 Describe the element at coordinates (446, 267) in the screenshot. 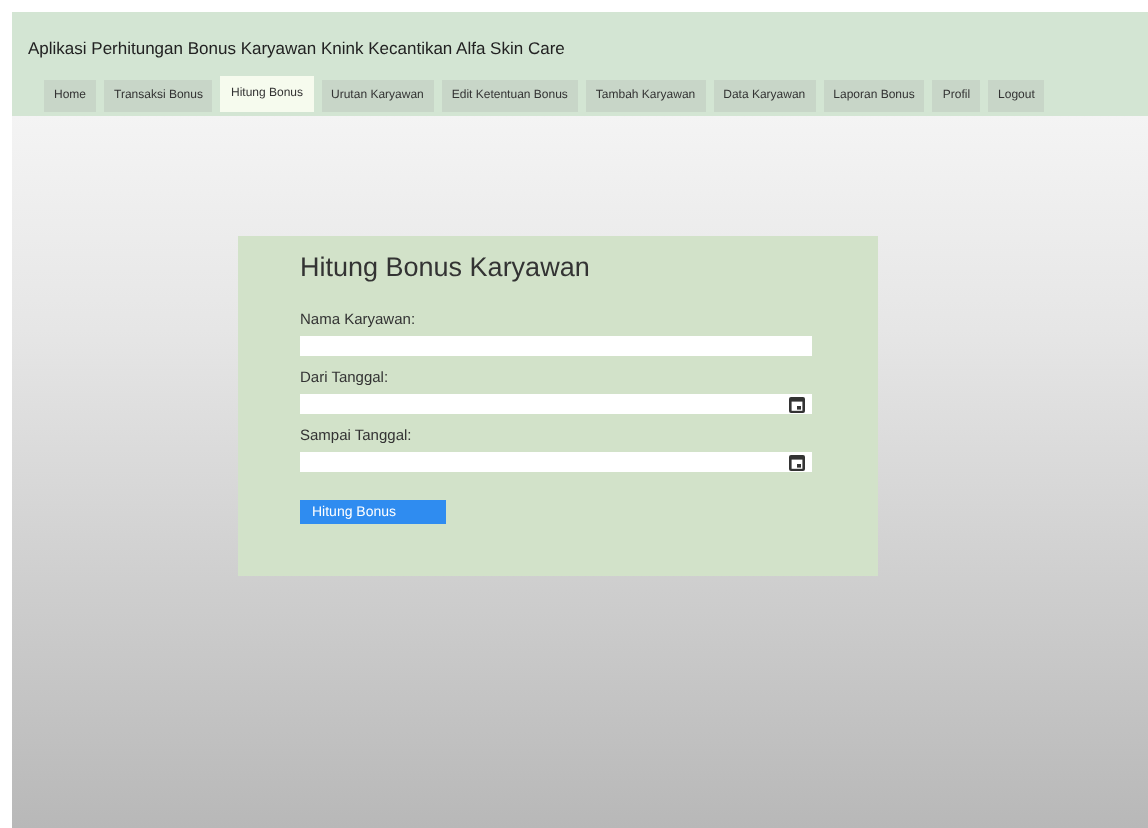

I see `form-title: Hitung Bonus Karyawan` at that location.